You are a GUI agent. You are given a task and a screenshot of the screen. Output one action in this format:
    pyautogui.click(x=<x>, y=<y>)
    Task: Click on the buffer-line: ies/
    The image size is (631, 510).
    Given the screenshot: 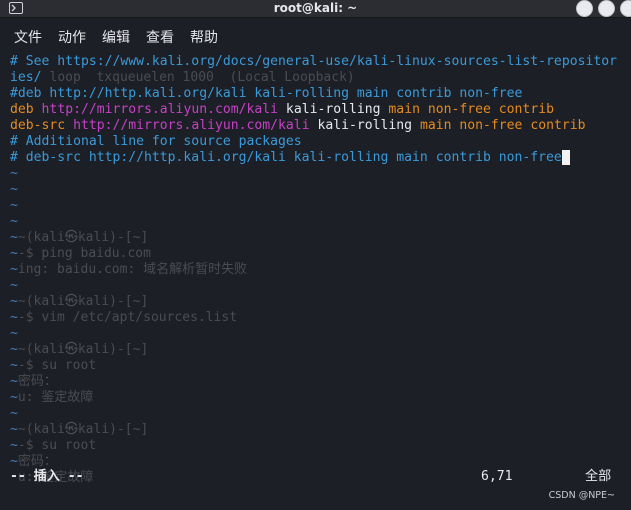 What is the action you would take?
    pyautogui.click(x=26, y=78)
    